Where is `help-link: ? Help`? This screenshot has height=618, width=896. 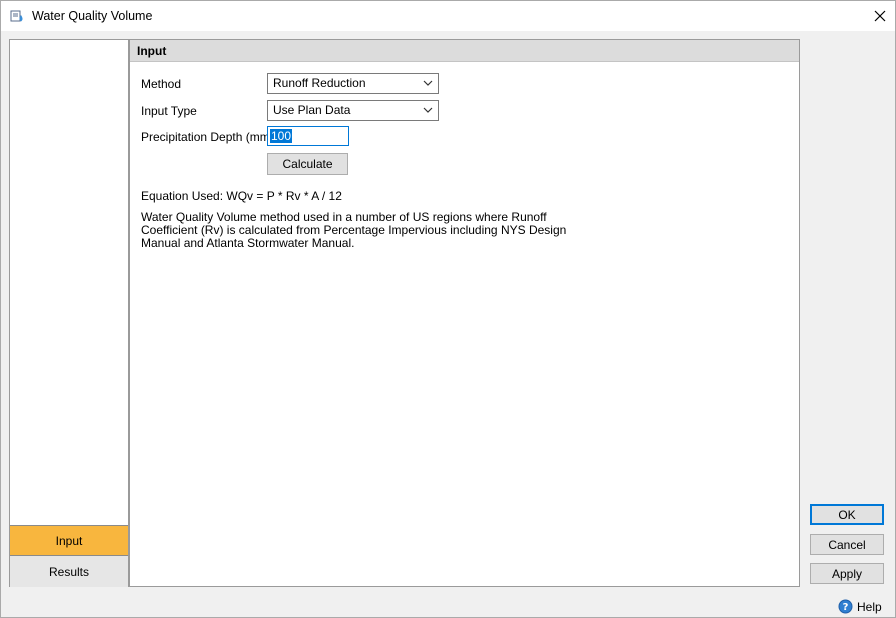
help-link: ? Help is located at coordinates (860, 606).